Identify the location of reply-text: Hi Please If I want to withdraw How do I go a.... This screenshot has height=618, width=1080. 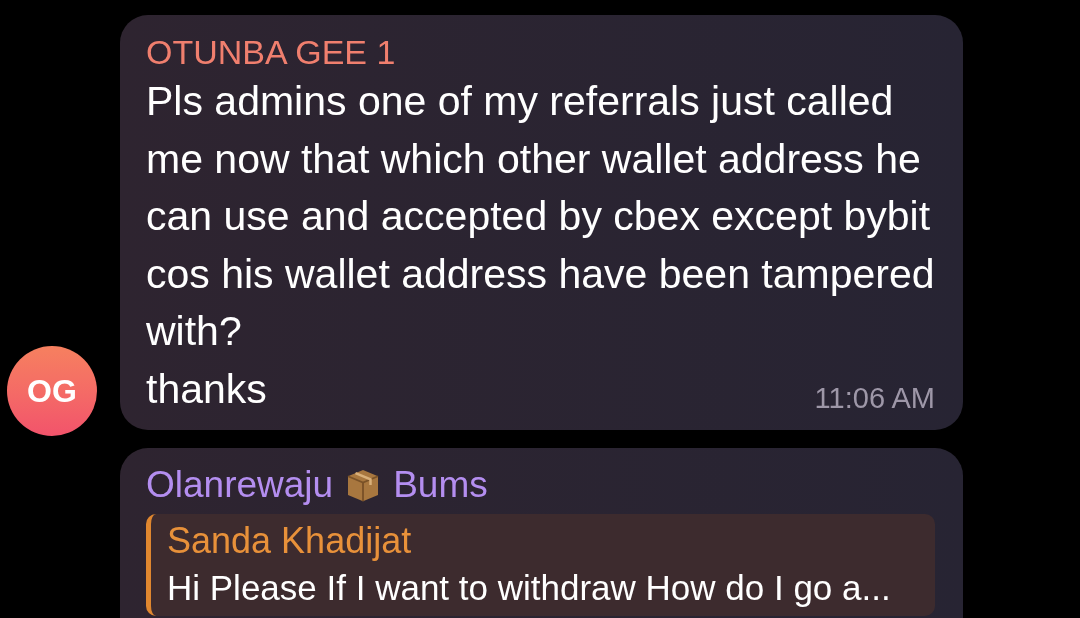
(529, 588).